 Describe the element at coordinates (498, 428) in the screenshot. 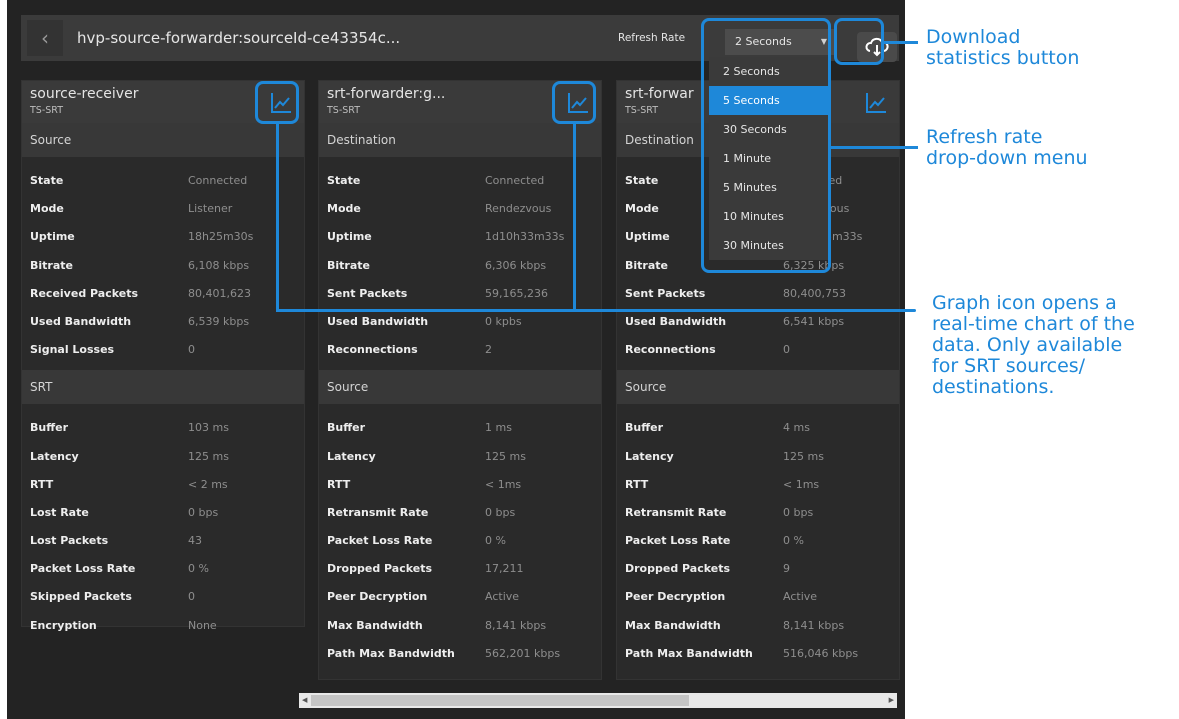

I see `stat-value: 1 ms` at that location.